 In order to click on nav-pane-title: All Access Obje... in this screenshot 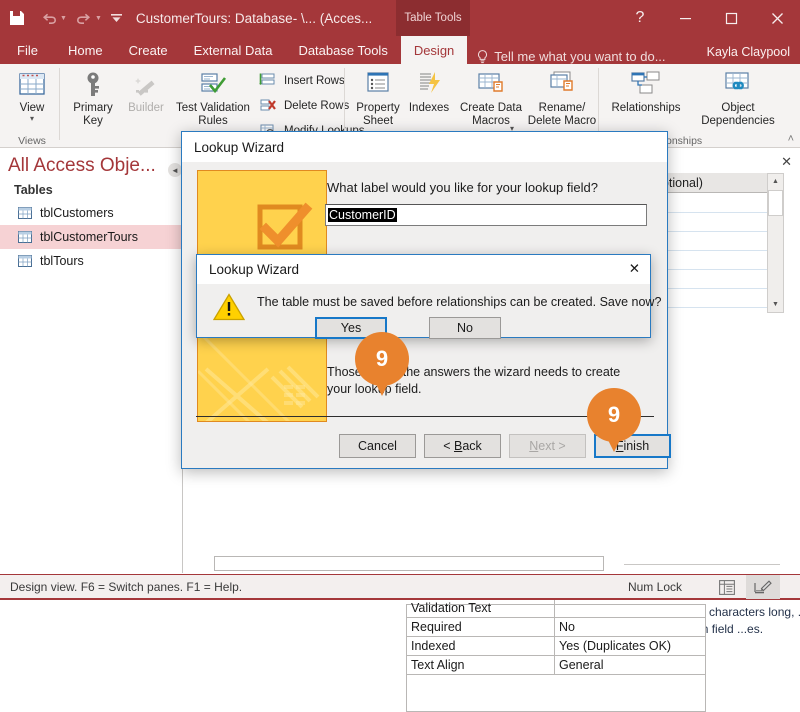, I will do `click(82, 165)`.